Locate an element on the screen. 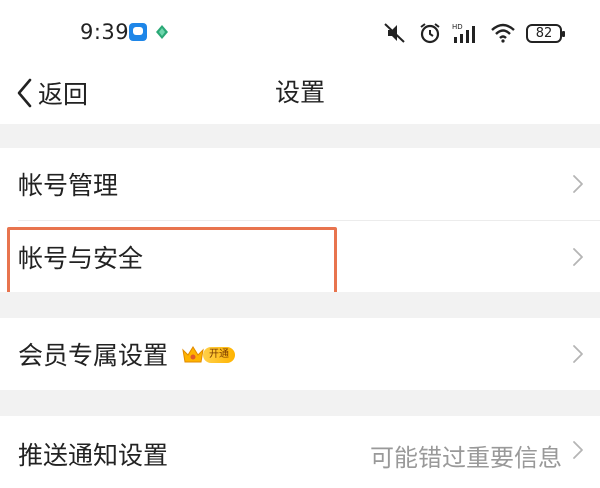 This screenshot has width=600, height=488. nav-bar: 返回 设置 is located at coordinates (300, 93).